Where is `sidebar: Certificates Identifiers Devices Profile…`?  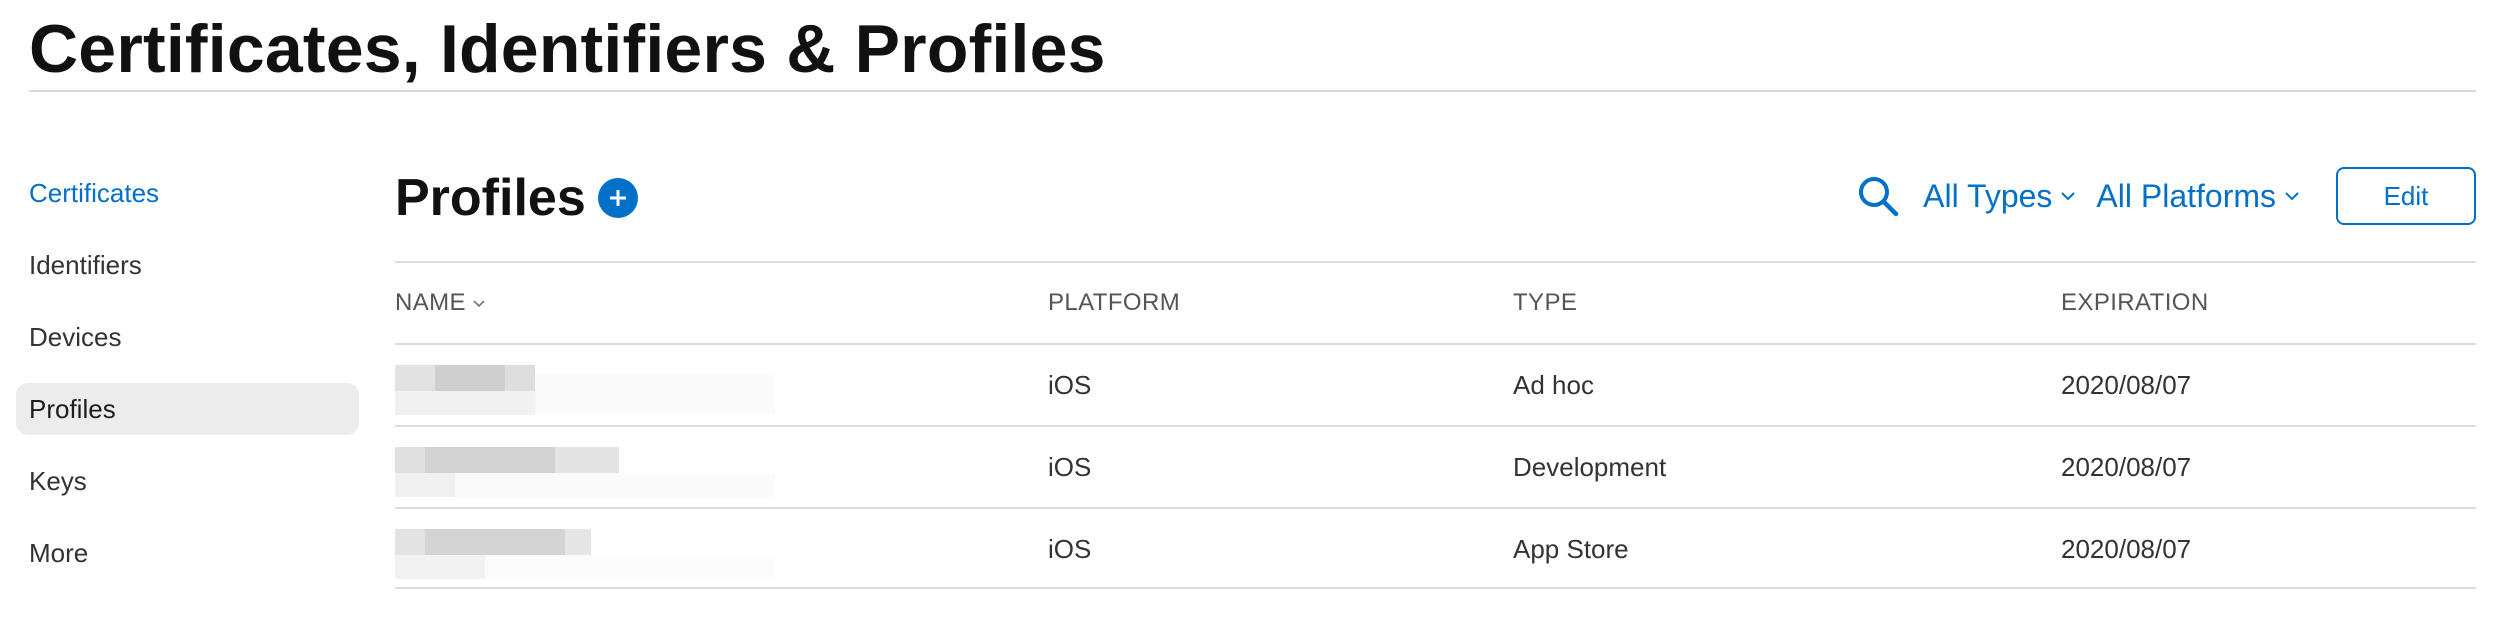 sidebar: Certificates Identifiers Devices Profile… is located at coordinates (187, 383).